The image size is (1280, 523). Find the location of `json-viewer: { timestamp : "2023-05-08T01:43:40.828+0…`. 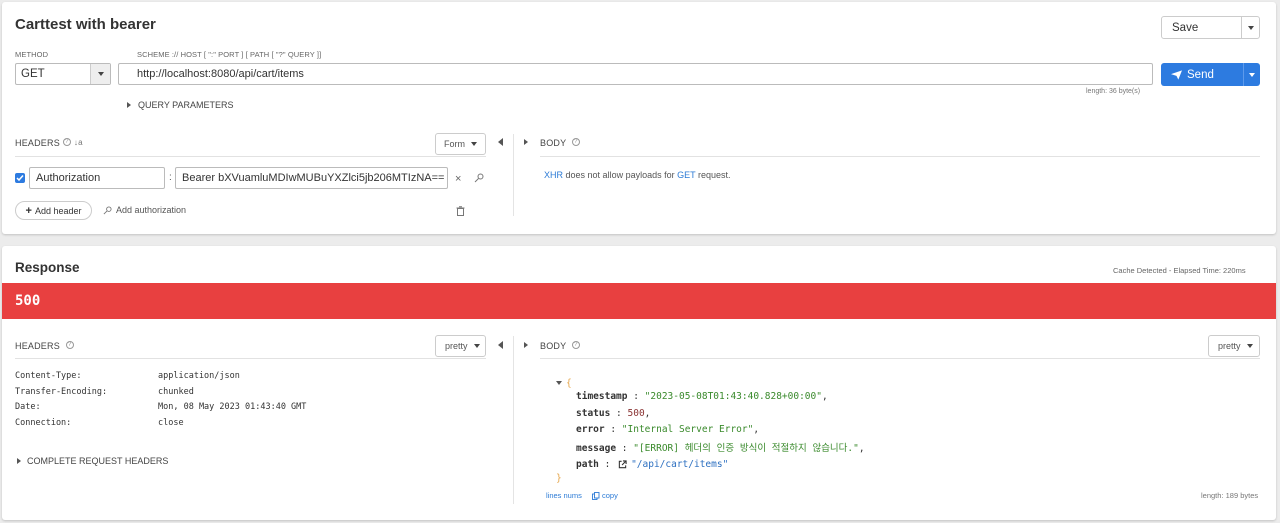

json-viewer: { timestamp : "2023-05-08T01:43:40.828+0… is located at coordinates (710, 432).